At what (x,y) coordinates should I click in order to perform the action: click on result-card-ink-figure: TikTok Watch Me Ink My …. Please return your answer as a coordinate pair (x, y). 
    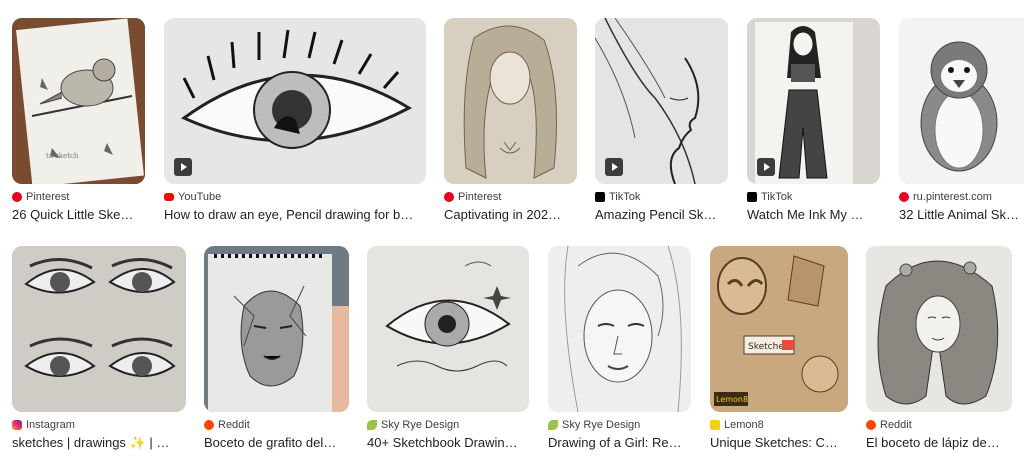
    Looking at the image, I should click on (813, 120).